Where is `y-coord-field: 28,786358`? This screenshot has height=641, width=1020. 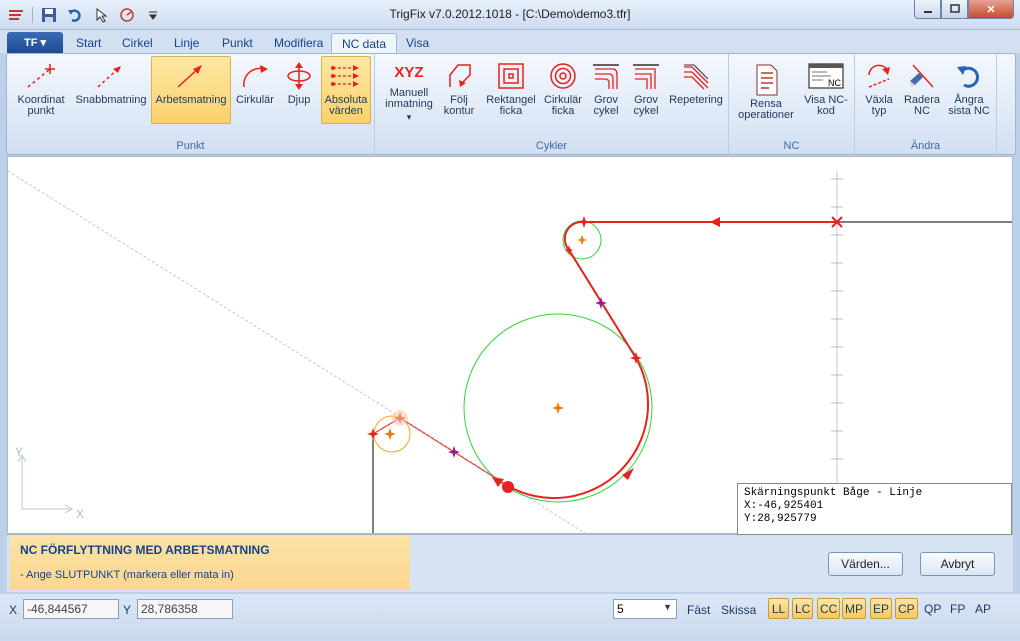
y-coord-field: 28,786358 is located at coordinates (185, 609).